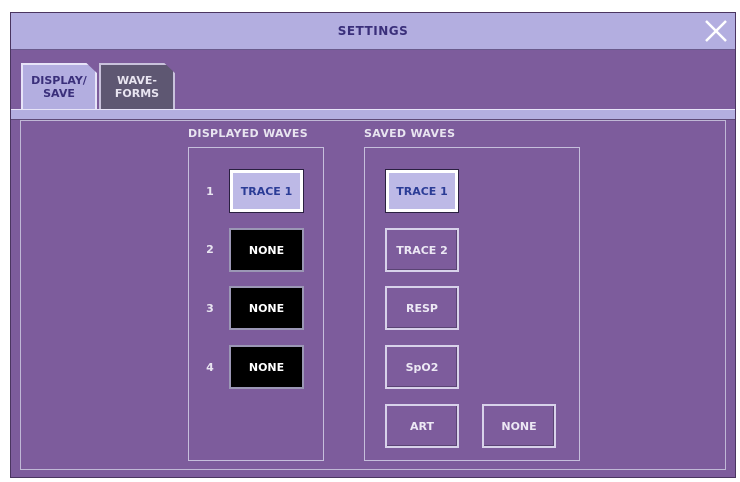 This screenshot has height=482, width=740. What do you see at coordinates (373, 114) in the screenshot?
I see `tab-divider` at bounding box center [373, 114].